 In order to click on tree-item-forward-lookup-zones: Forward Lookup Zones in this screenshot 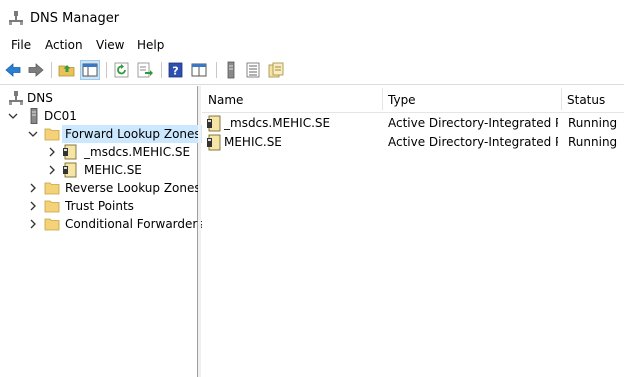, I will do `click(102, 134)`.